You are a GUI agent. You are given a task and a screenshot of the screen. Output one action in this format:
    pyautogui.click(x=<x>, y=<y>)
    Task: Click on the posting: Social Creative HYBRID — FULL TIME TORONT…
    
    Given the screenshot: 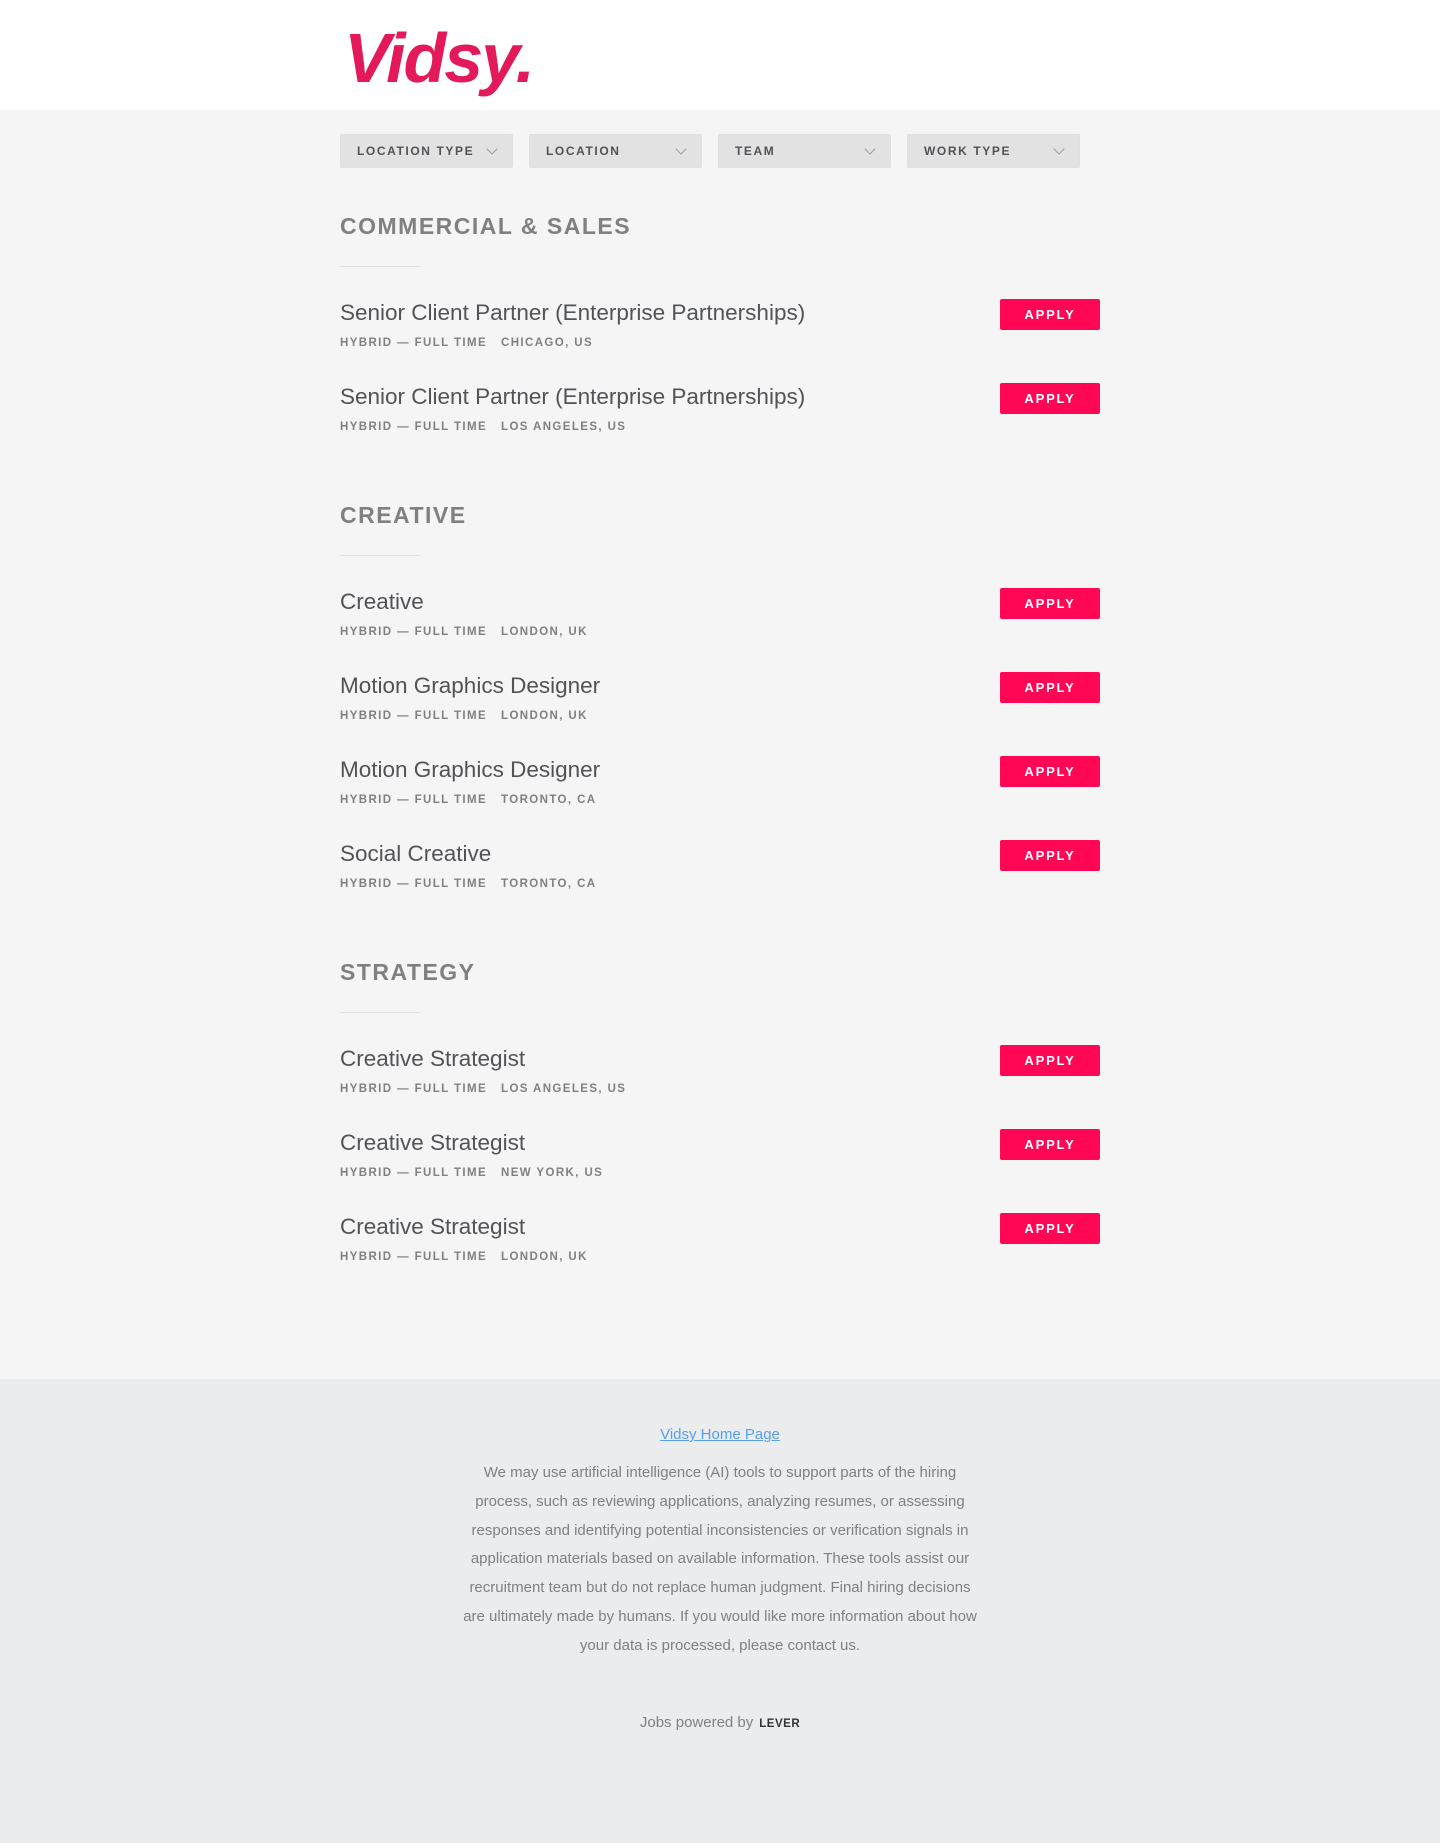 What is the action you would take?
    pyautogui.click(x=720, y=870)
    